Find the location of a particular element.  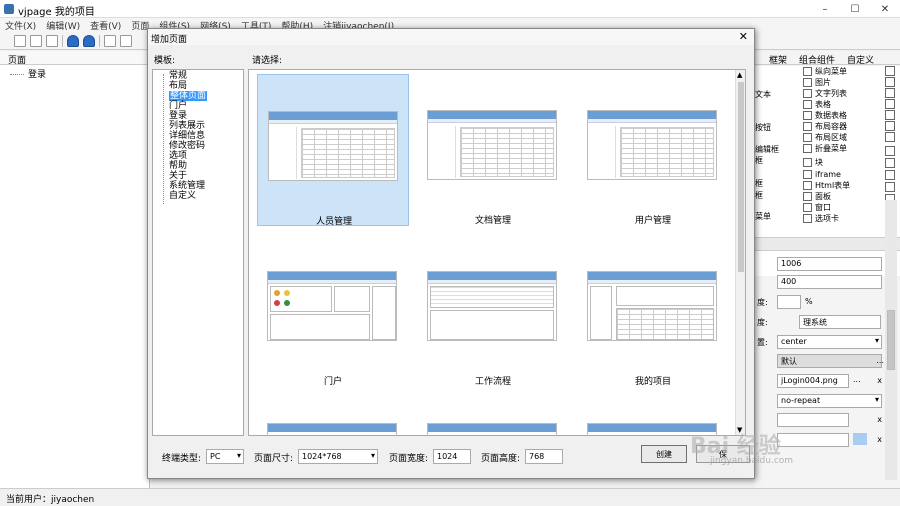

component-fragment: 编辑框 is located at coordinates (767, 149).